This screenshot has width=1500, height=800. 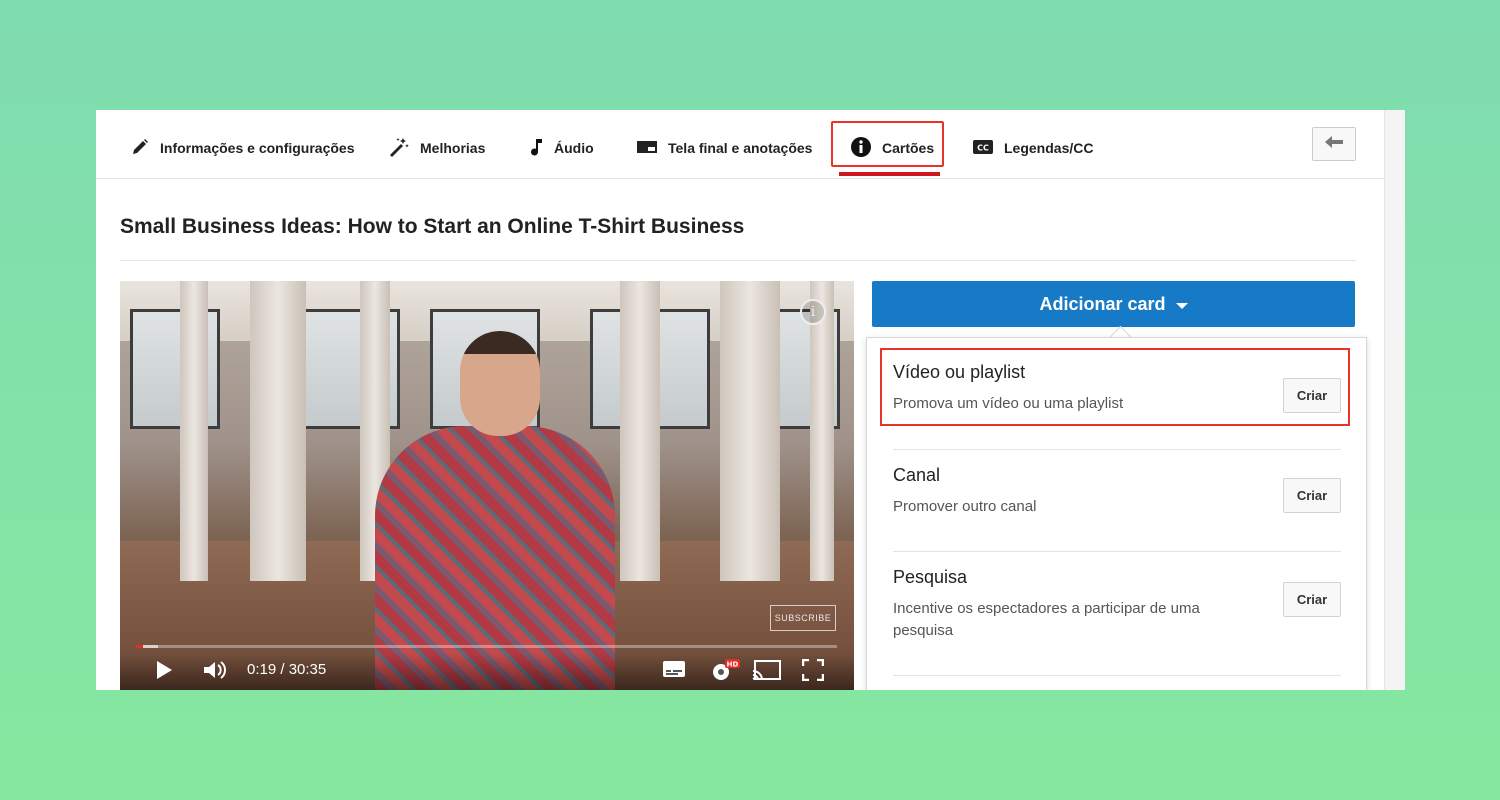 I want to click on music-note-icon, so click(x=536, y=148).